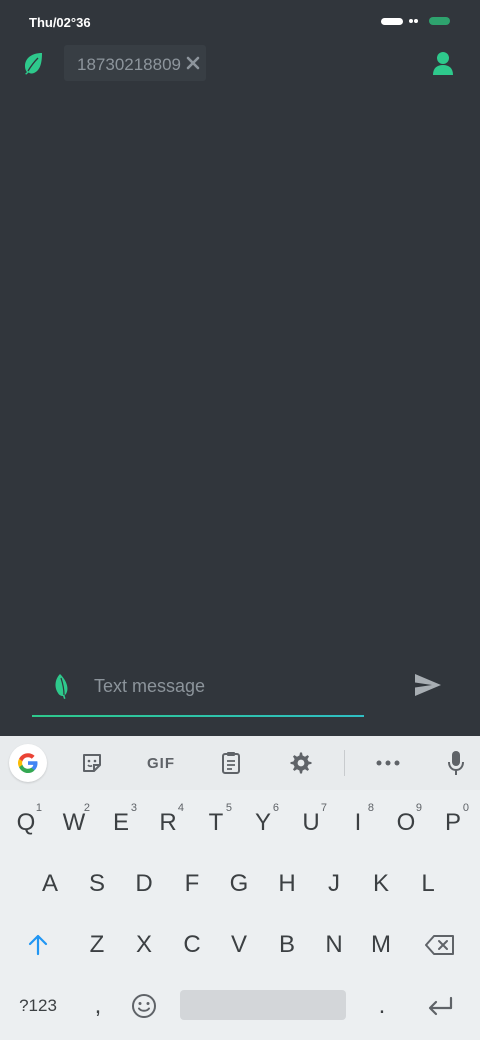 The height and width of the screenshot is (1040, 480). Describe the element at coordinates (456, 763) in the screenshot. I see `mic-icon` at that location.